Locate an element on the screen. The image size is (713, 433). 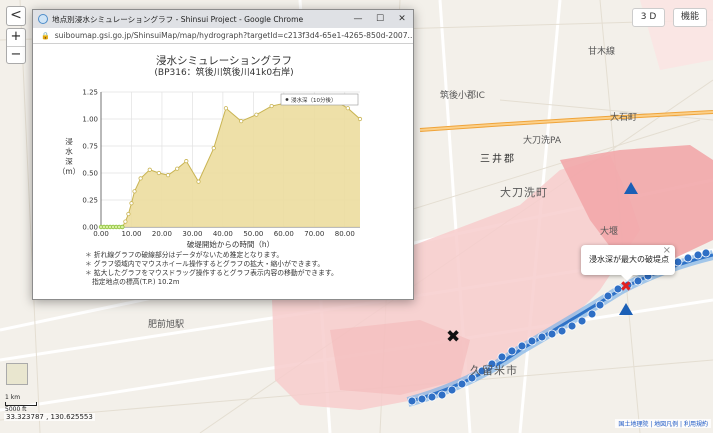
y-axis-label: 水 is located at coordinates (69, 151).